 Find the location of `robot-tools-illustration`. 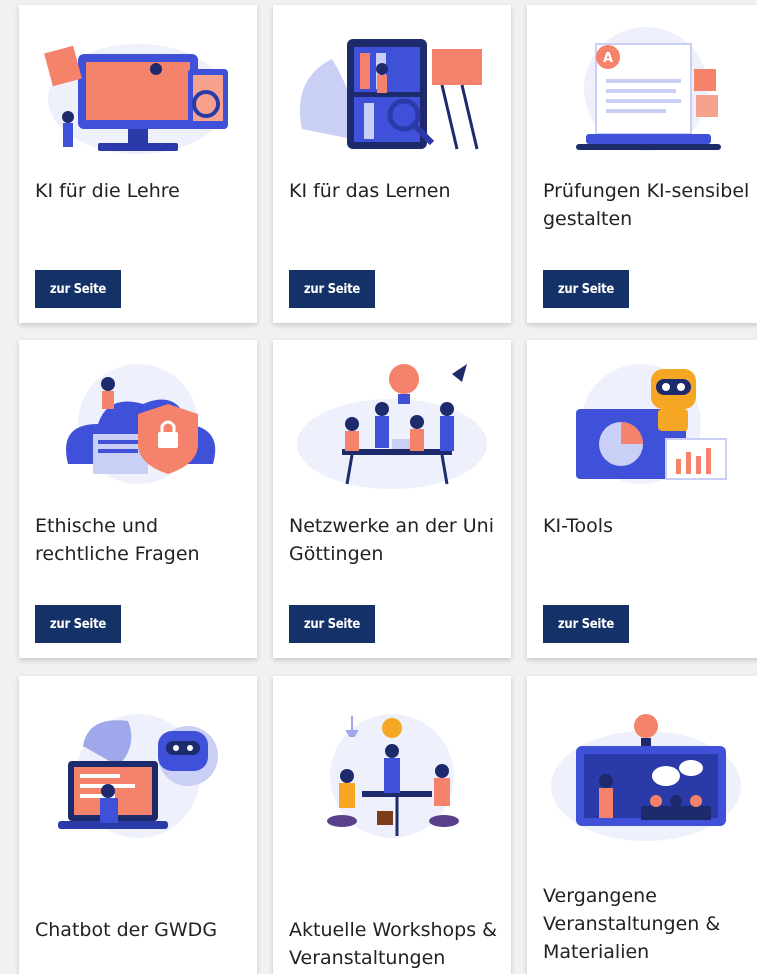

robot-tools-illustration is located at coordinates (646, 424).